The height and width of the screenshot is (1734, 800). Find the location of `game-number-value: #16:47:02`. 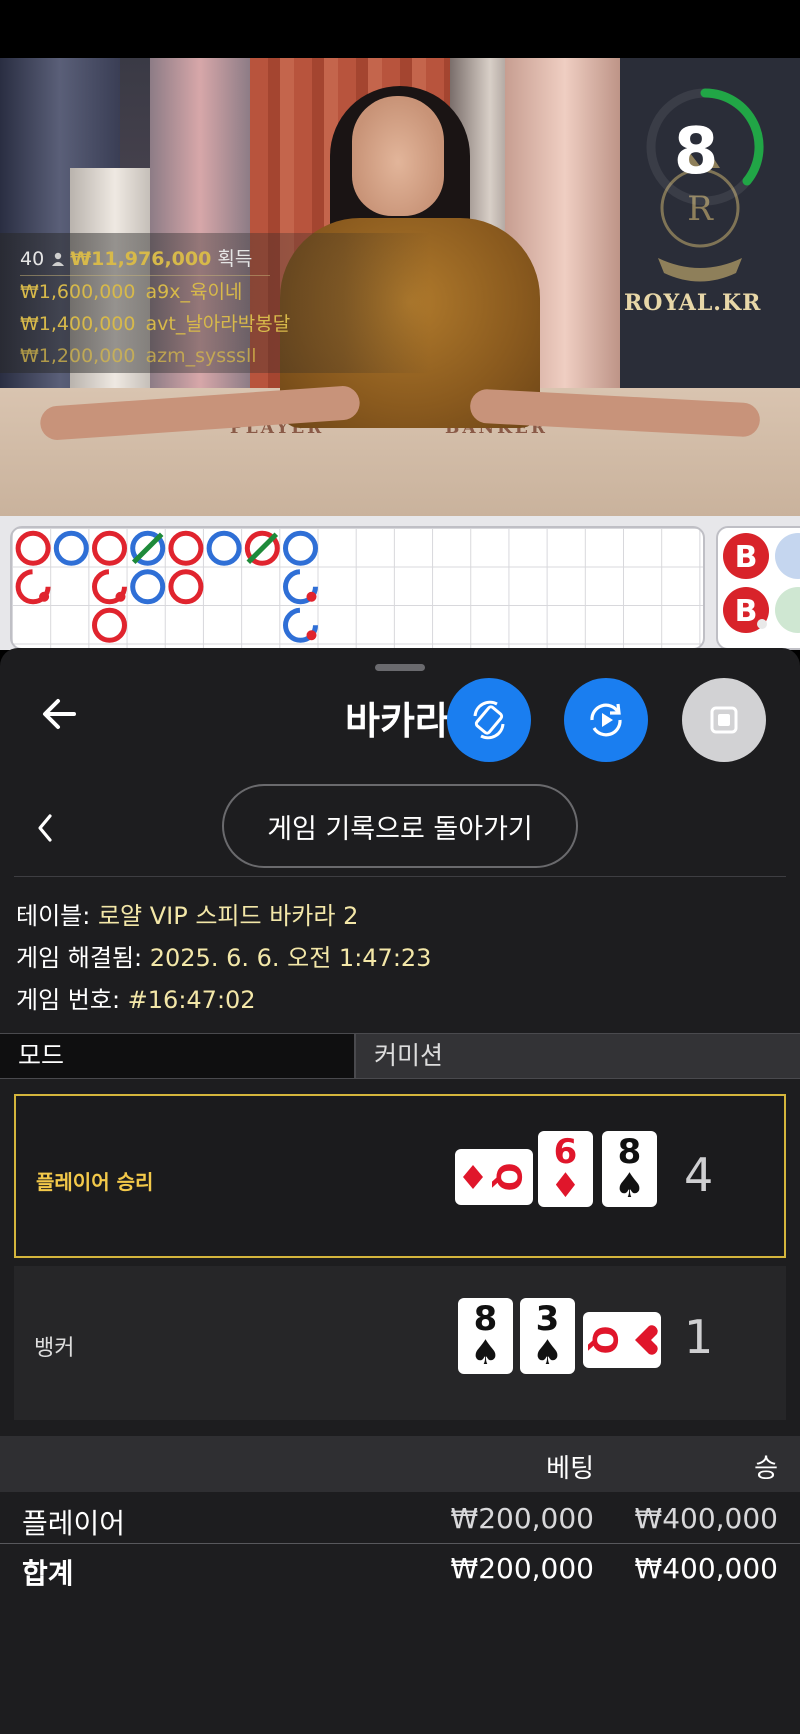

game-number-value: #16:47:02 is located at coordinates (191, 1000).